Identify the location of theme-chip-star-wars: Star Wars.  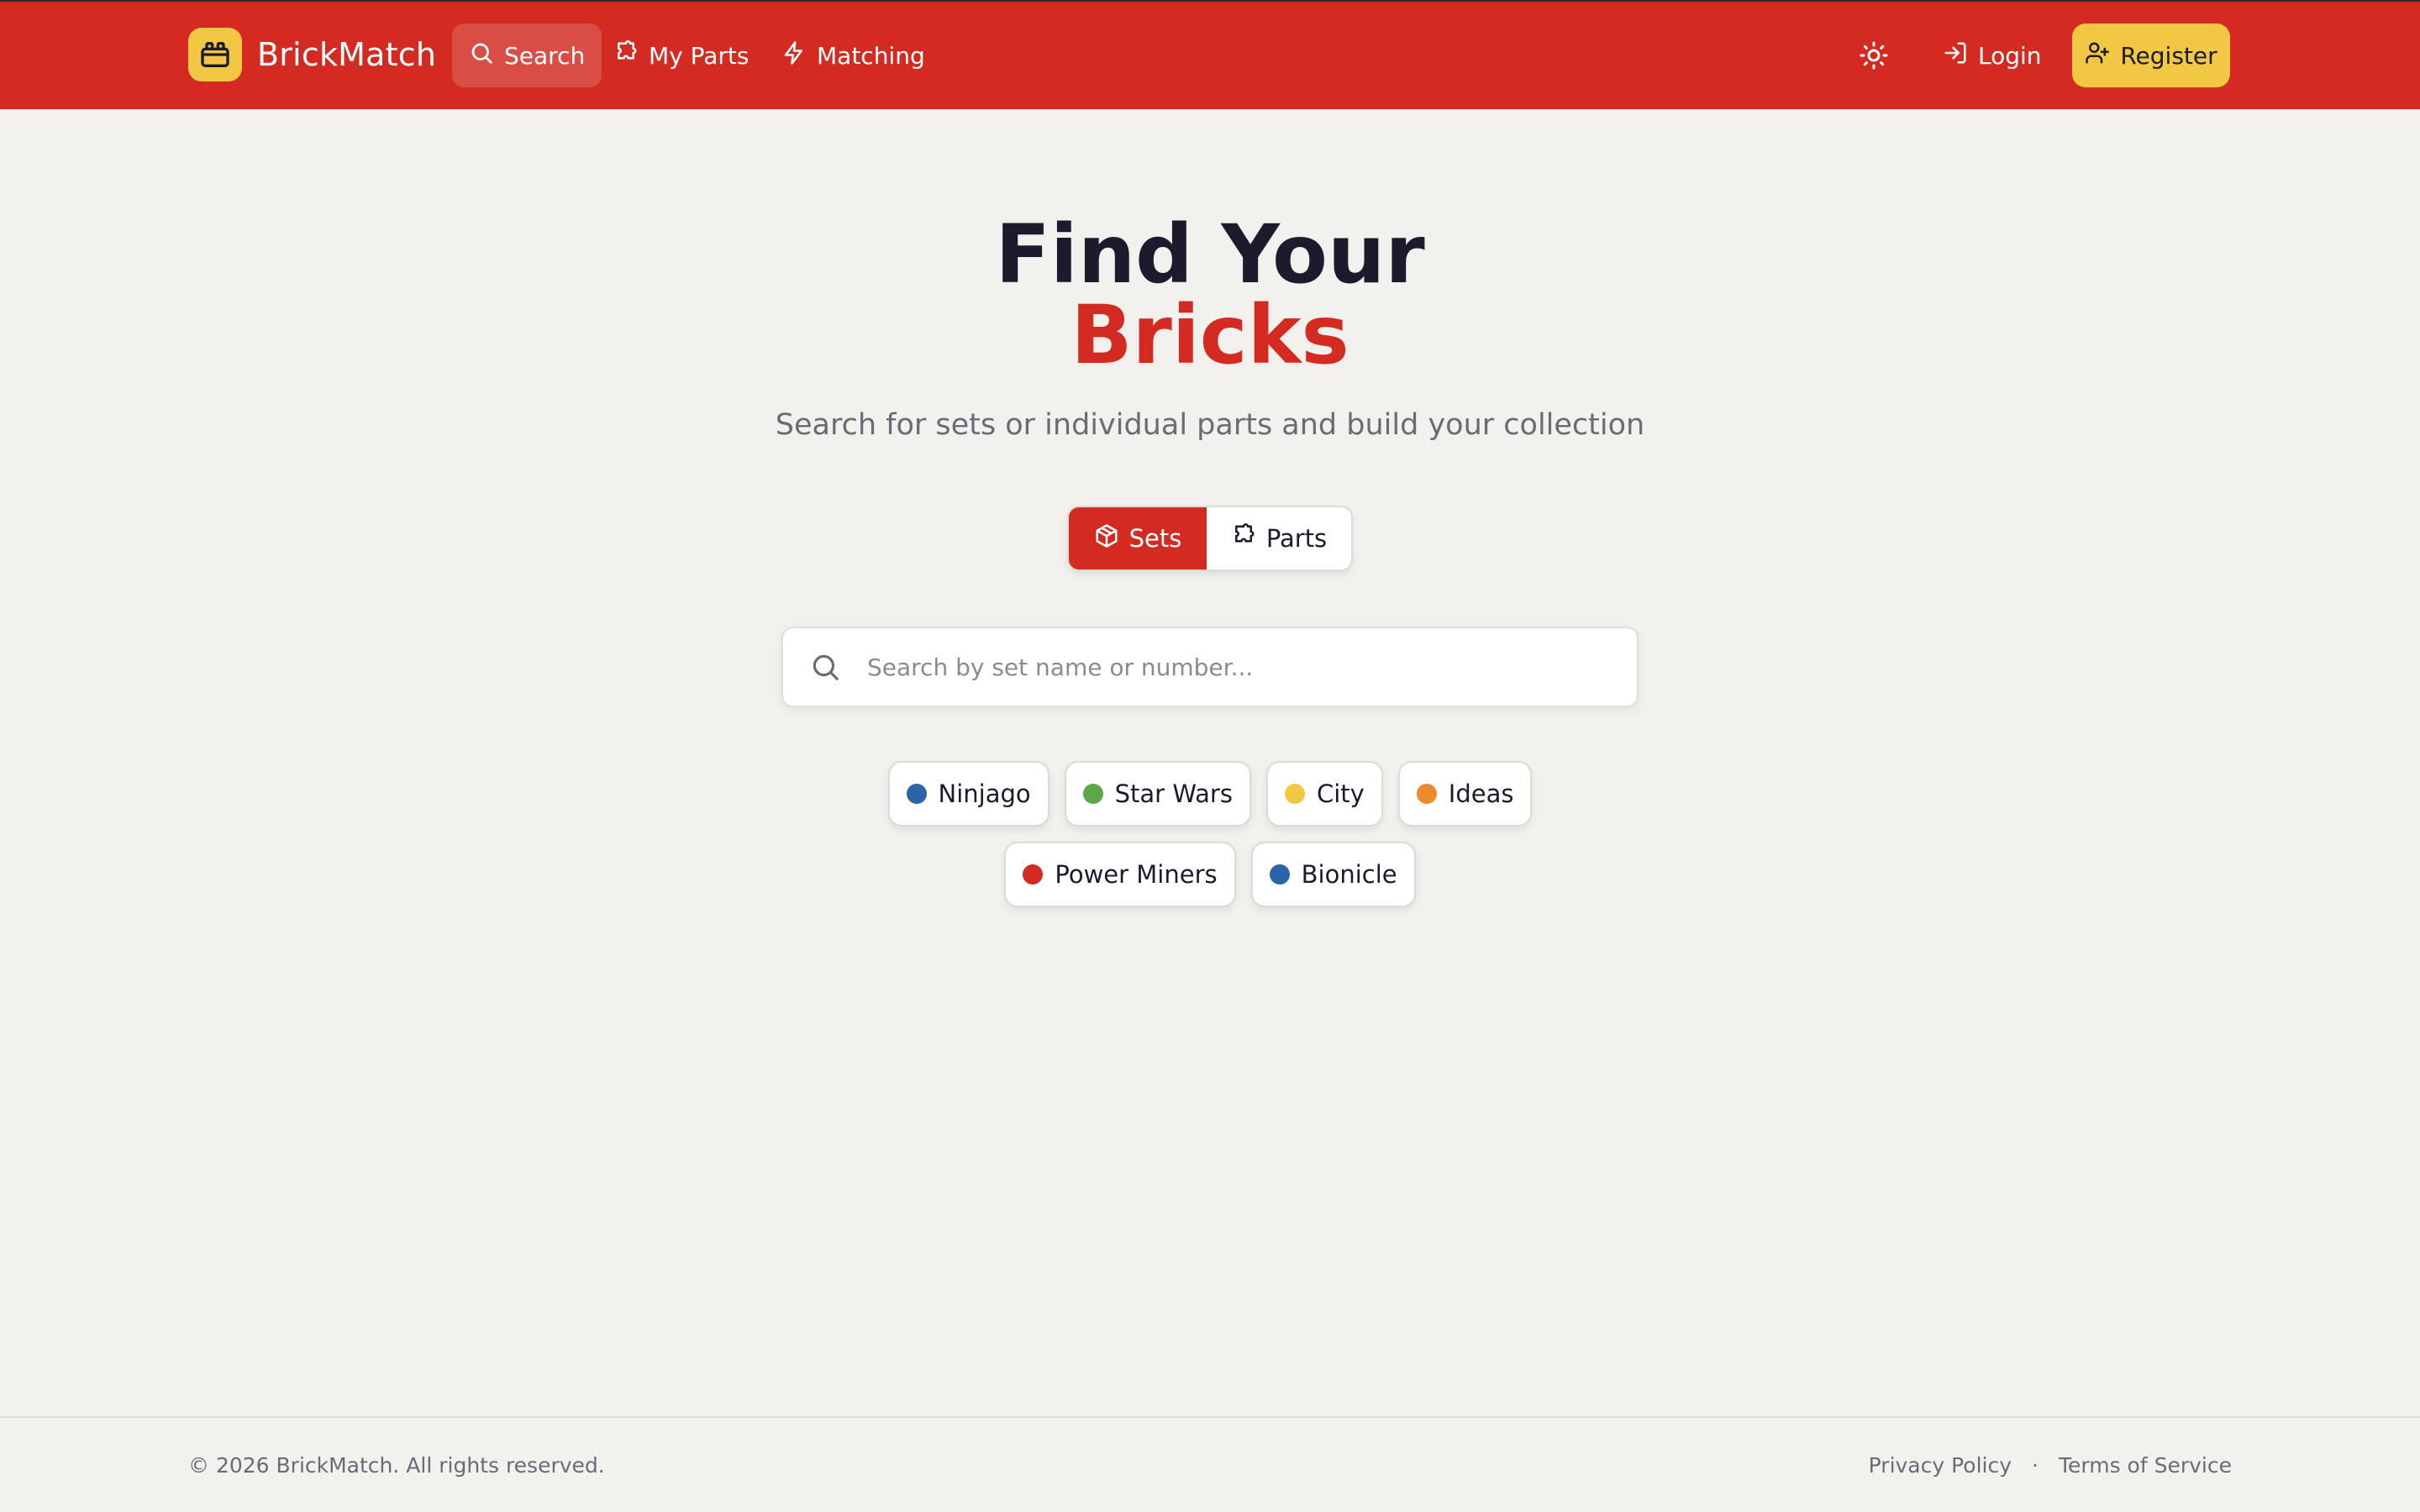
(1157, 794).